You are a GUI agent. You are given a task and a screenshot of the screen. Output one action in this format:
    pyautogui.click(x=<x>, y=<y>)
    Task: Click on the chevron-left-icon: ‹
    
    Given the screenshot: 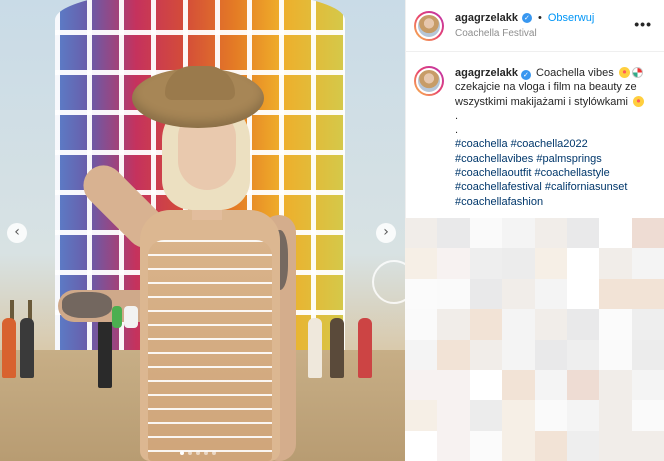 What is the action you would take?
    pyautogui.click(x=17, y=232)
    